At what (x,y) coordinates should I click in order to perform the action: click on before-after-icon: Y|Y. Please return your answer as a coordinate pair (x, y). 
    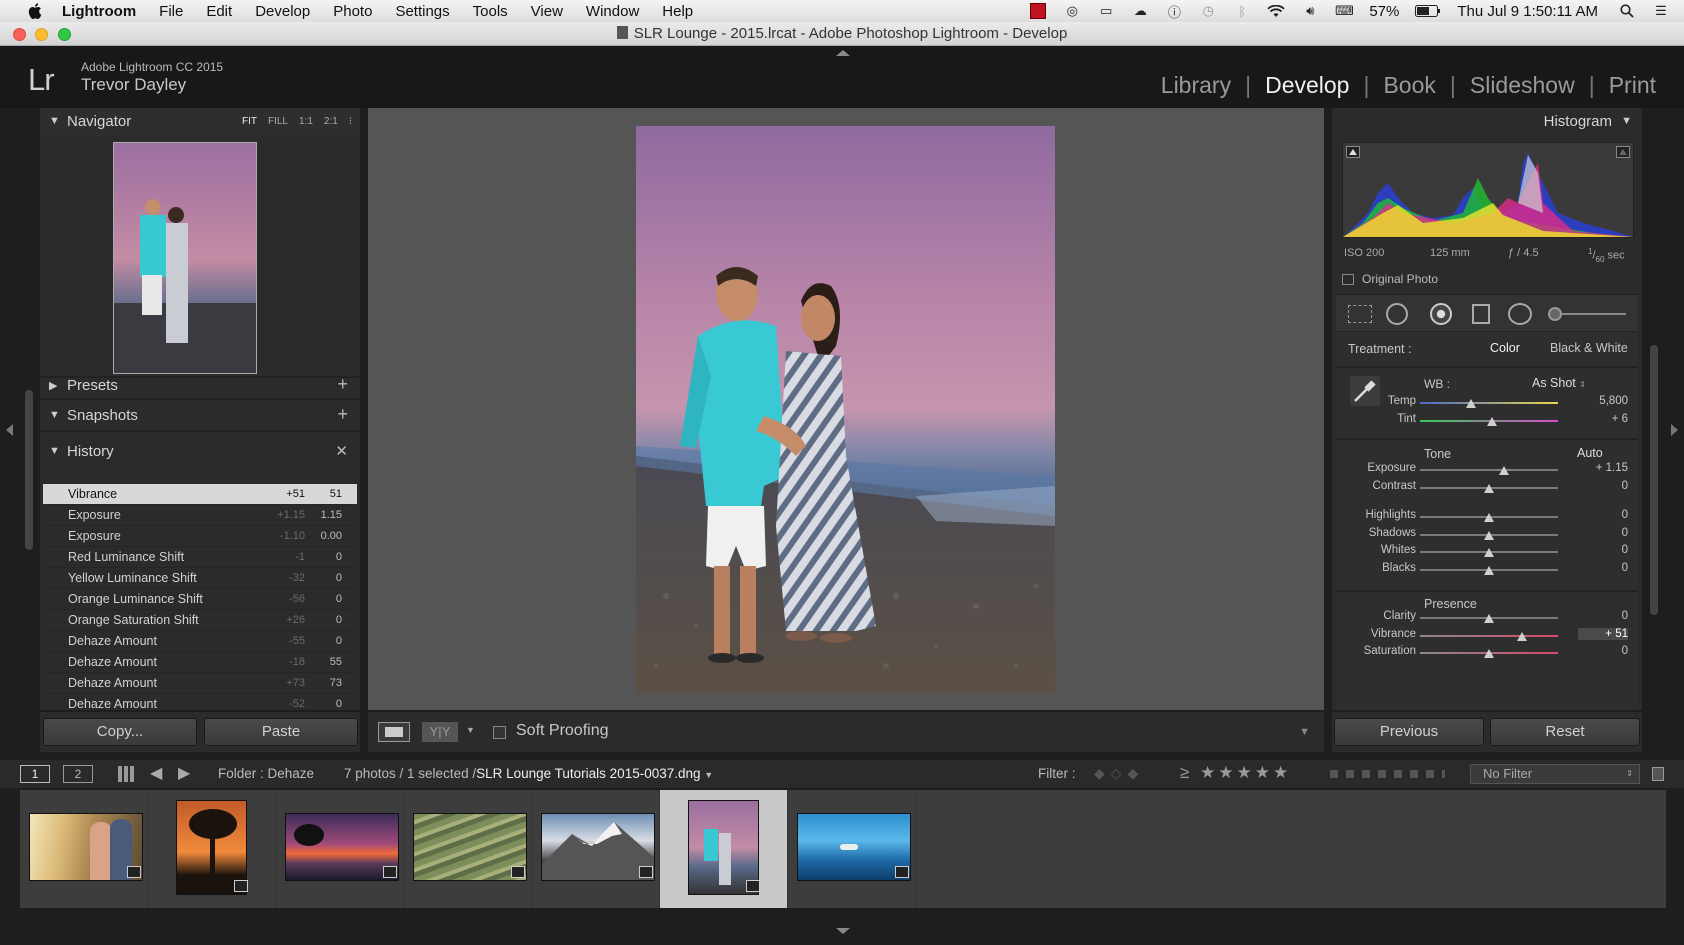
    Looking at the image, I should click on (440, 732).